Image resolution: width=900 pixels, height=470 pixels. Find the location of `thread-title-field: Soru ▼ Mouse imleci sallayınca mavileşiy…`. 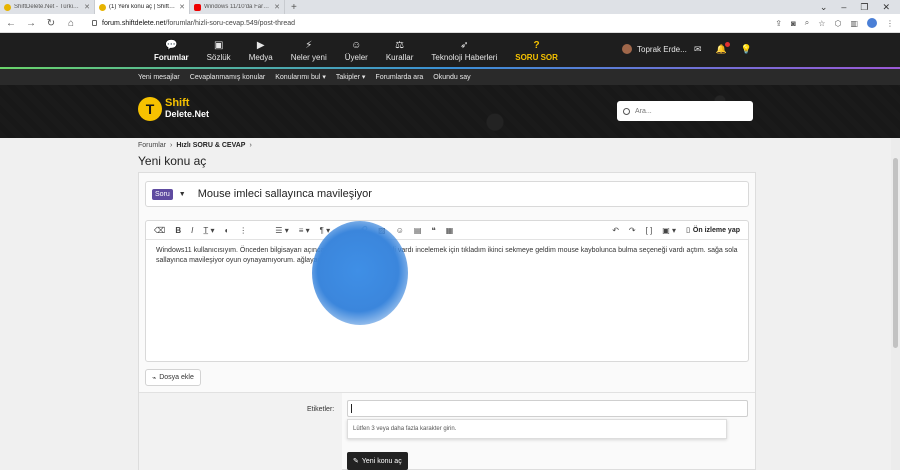

thread-title-field: Soru ▼ Mouse imleci sallayınca mavileşiy… is located at coordinates (447, 194).